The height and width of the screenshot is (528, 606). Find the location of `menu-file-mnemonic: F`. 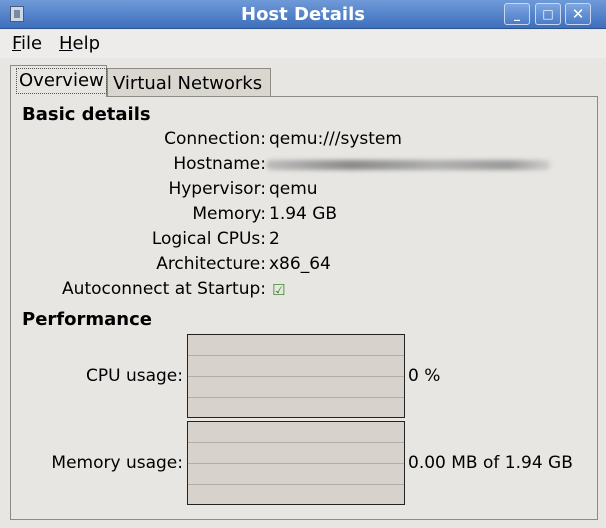

menu-file-mnemonic: F is located at coordinates (17, 43).